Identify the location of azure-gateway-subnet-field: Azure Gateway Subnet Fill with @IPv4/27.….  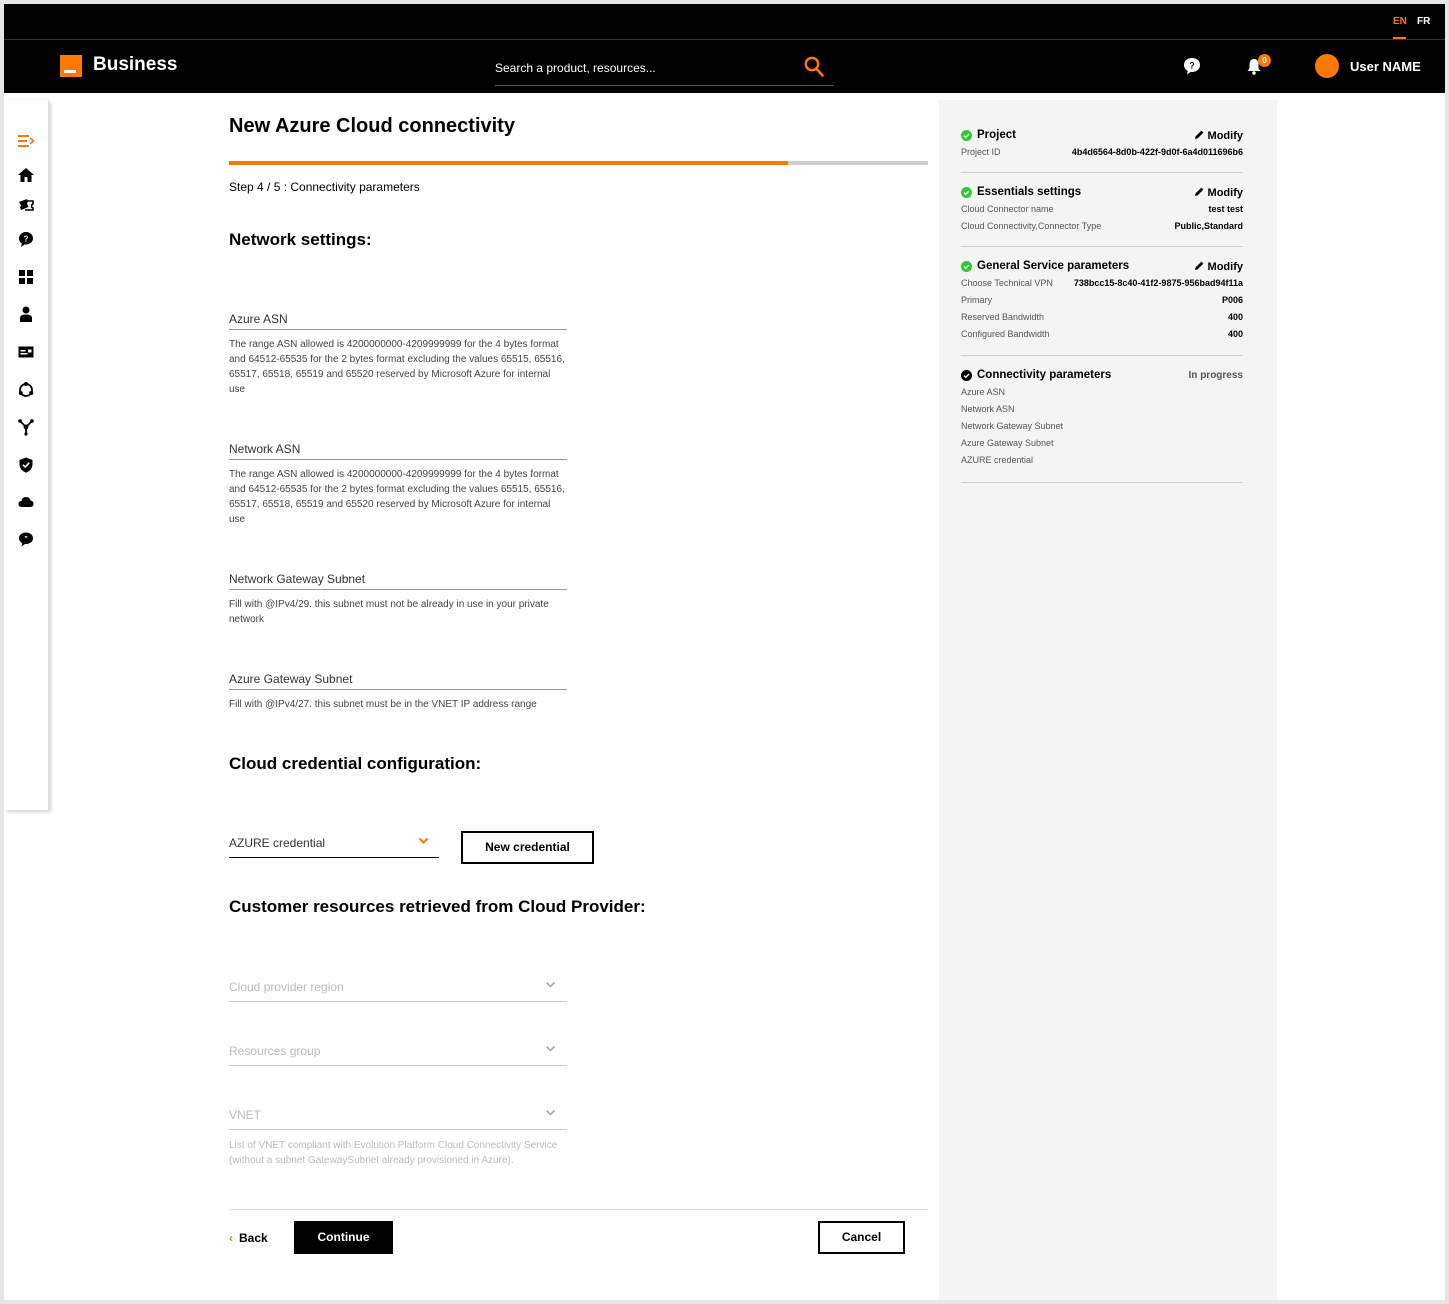
(398, 691).